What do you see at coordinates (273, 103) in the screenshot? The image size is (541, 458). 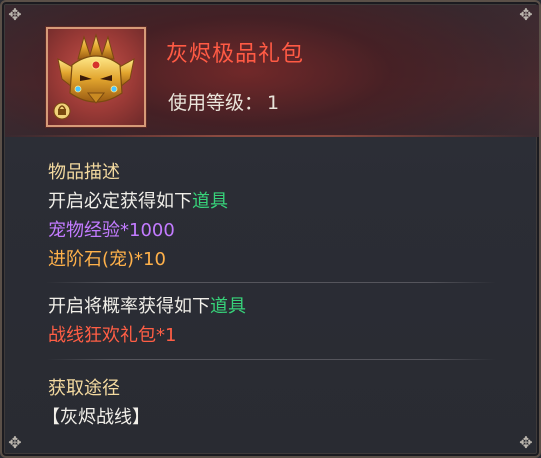 I see `level-value: 1` at bounding box center [273, 103].